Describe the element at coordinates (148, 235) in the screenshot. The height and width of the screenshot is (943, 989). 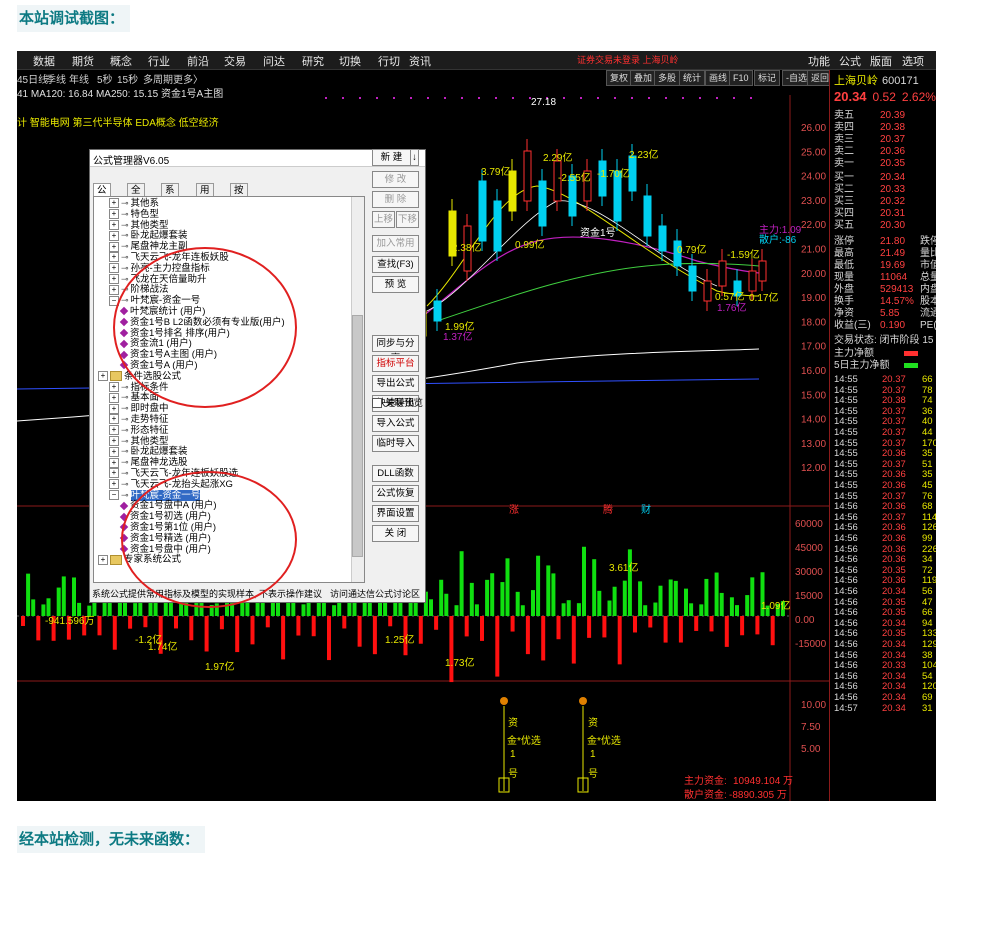
I see `tree-node-3: + ⊸ 卧龙起爆套装` at that location.